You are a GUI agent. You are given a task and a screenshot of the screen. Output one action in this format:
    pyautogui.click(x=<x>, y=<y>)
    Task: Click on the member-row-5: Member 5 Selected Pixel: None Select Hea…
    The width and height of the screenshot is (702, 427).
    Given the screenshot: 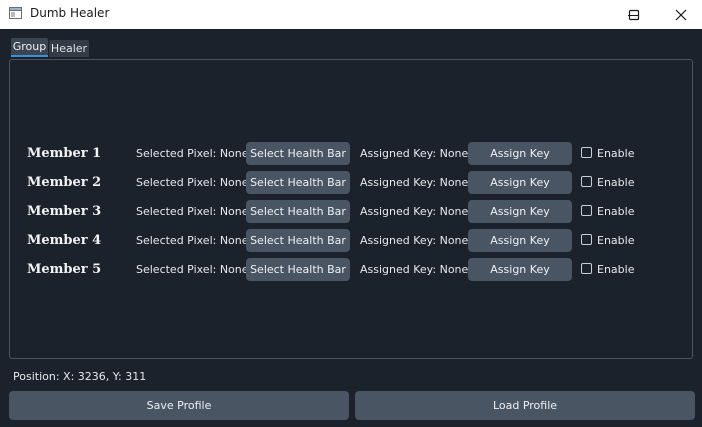 What is the action you would take?
    pyautogui.click(x=351, y=270)
    